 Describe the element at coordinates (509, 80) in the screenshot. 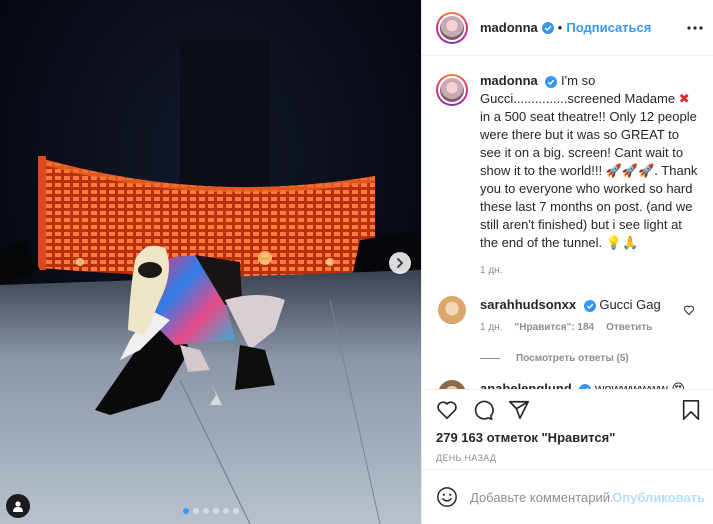

I see `caption-username: madonna` at that location.